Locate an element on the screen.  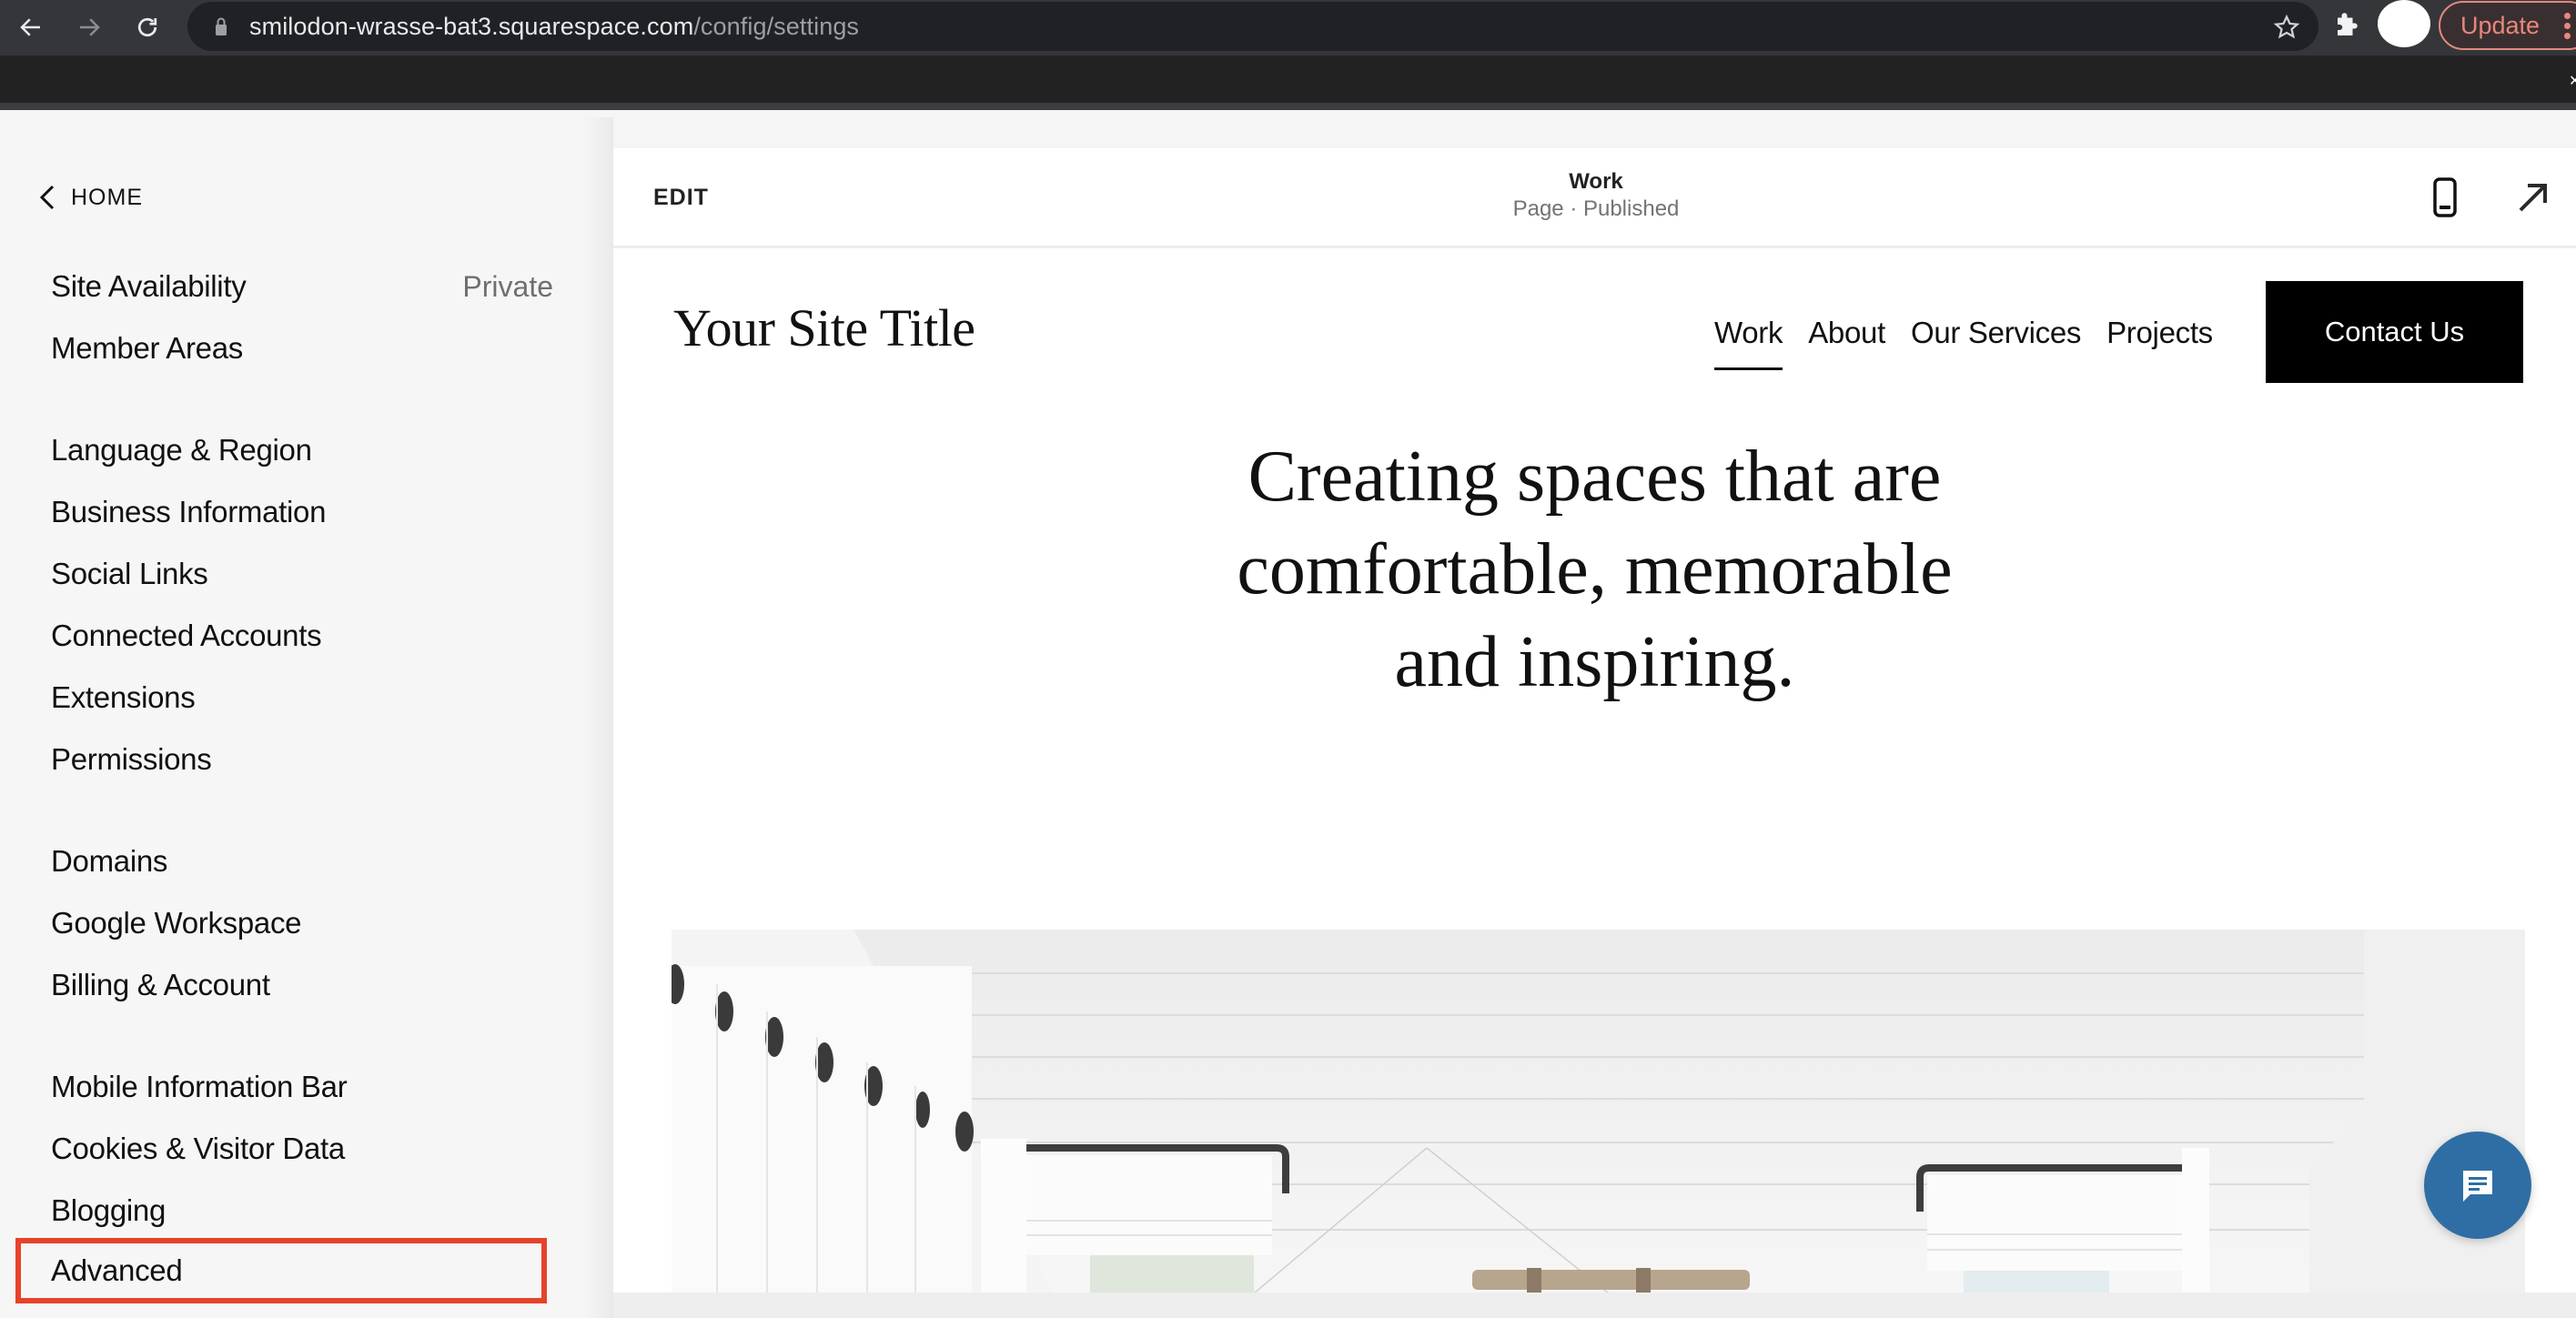
open-external-icon is located at coordinates (2533, 197).